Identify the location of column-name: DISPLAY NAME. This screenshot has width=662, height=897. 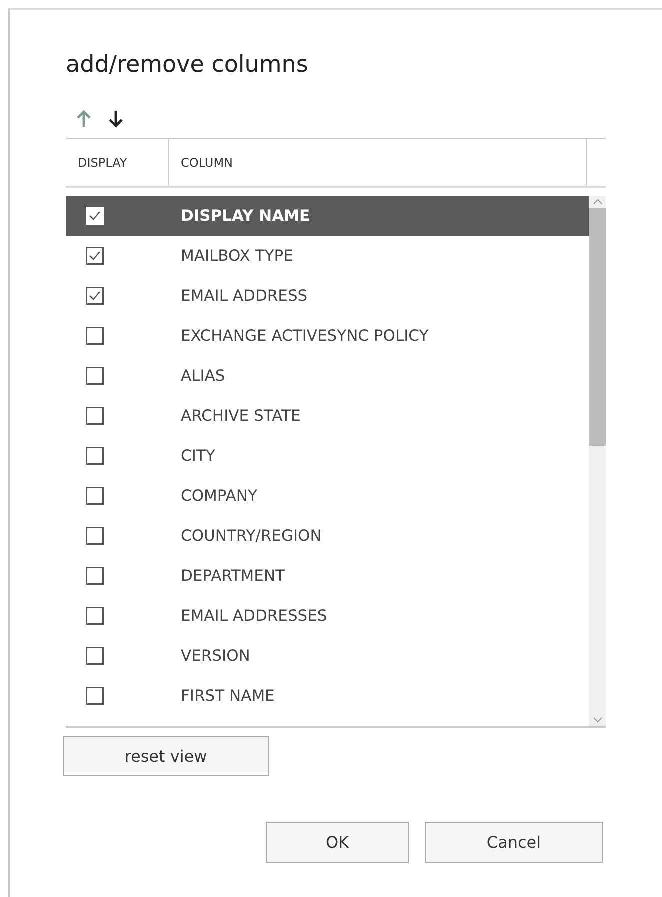
(245, 216).